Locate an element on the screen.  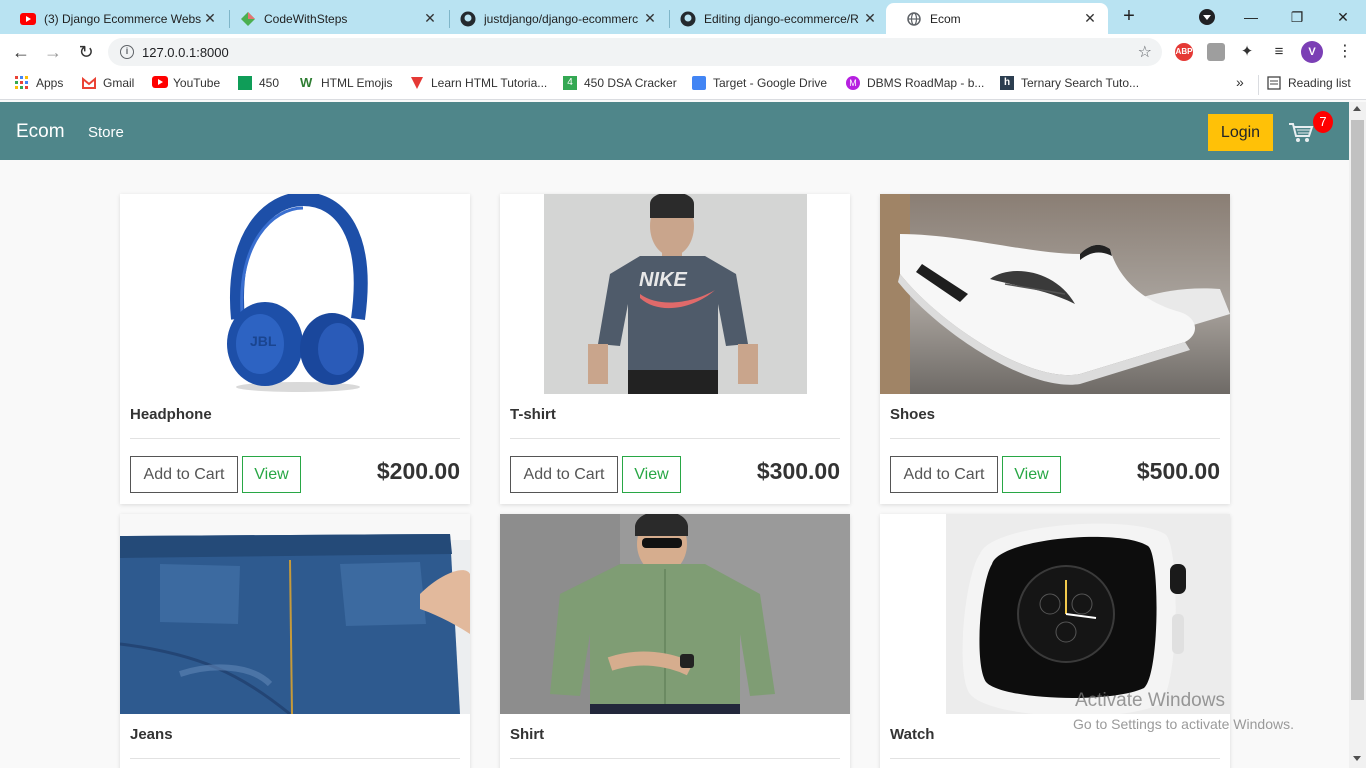
tab-title: (3) Django Ecommerce Webs is located at coordinates (123, 18).